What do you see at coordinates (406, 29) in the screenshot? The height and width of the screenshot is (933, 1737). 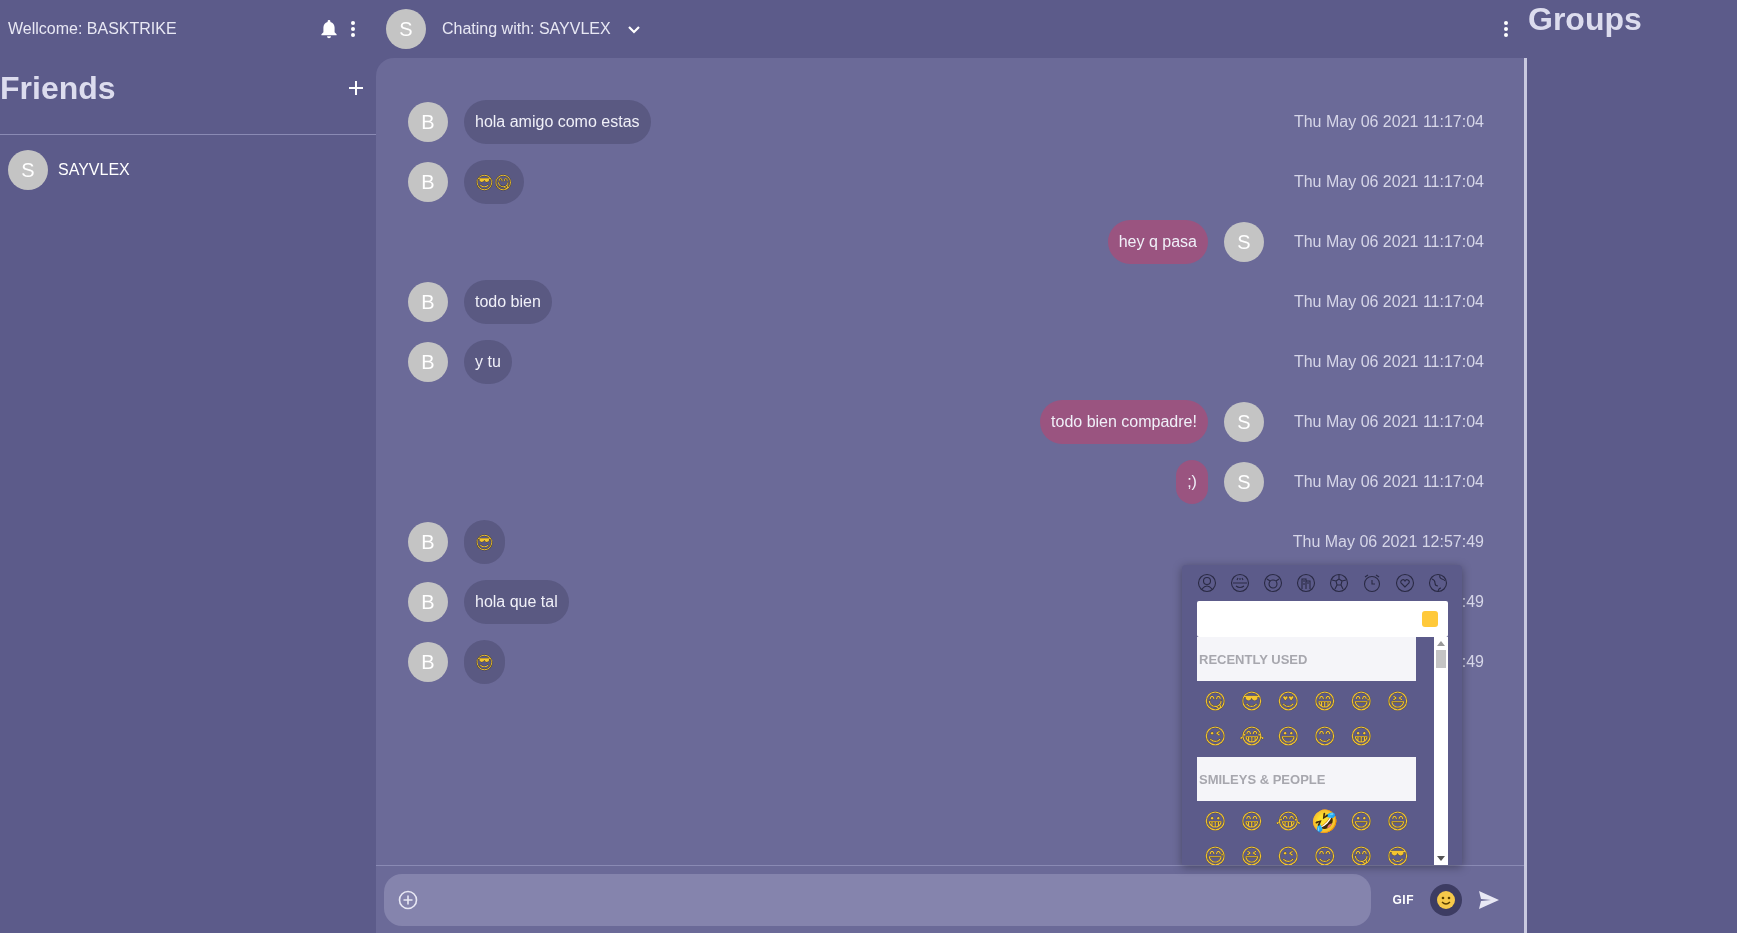 I see `contact-avatar: S` at bounding box center [406, 29].